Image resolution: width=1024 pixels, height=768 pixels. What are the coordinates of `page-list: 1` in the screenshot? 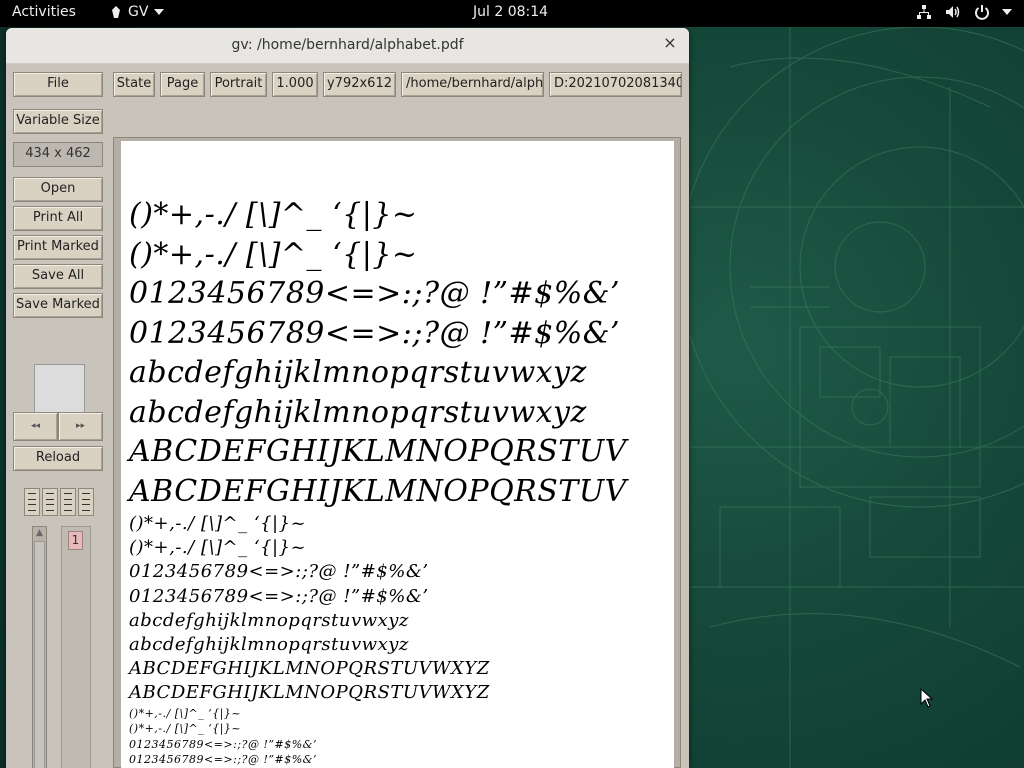 It's located at (76, 647).